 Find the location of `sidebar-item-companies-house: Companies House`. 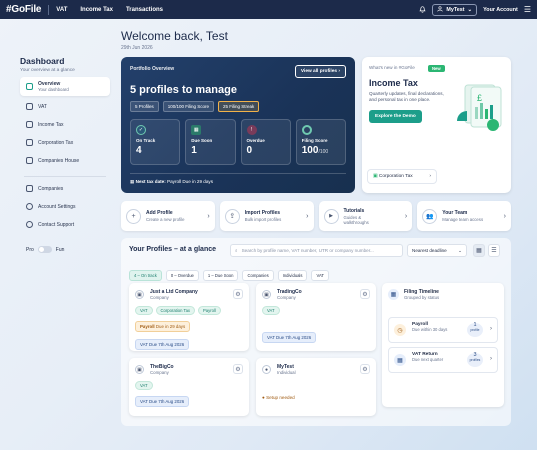

sidebar-item-companies-house: Companies House is located at coordinates (65, 160).